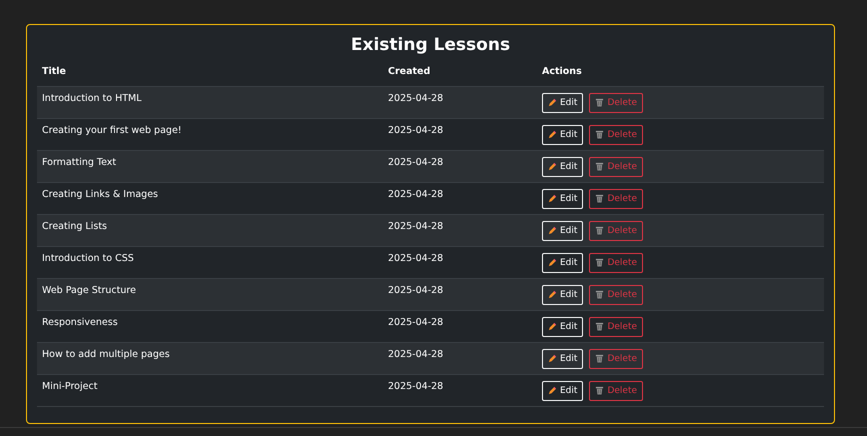 The width and height of the screenshot is (867, 436). I want to click on table-cell: How to add multiple pages, so click(106, 354).